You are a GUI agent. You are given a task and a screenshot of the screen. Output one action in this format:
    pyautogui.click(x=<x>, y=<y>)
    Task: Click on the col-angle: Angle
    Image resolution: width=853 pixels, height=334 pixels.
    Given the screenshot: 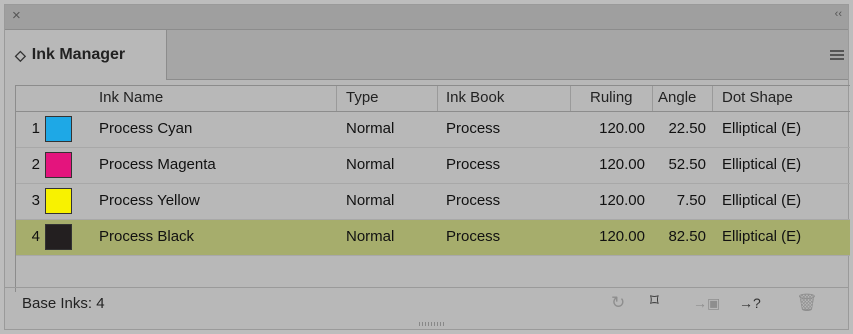 What is the action you would take?
    pyautogui.click(x=677, y=97)
    